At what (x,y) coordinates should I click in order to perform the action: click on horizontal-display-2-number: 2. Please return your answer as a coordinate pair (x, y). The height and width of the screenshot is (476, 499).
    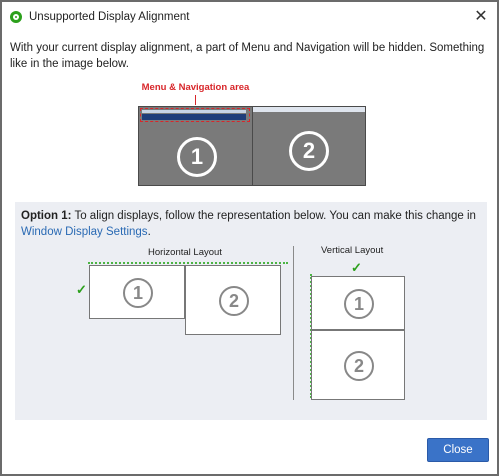
    Looking at the image, I should click on (234, 301).